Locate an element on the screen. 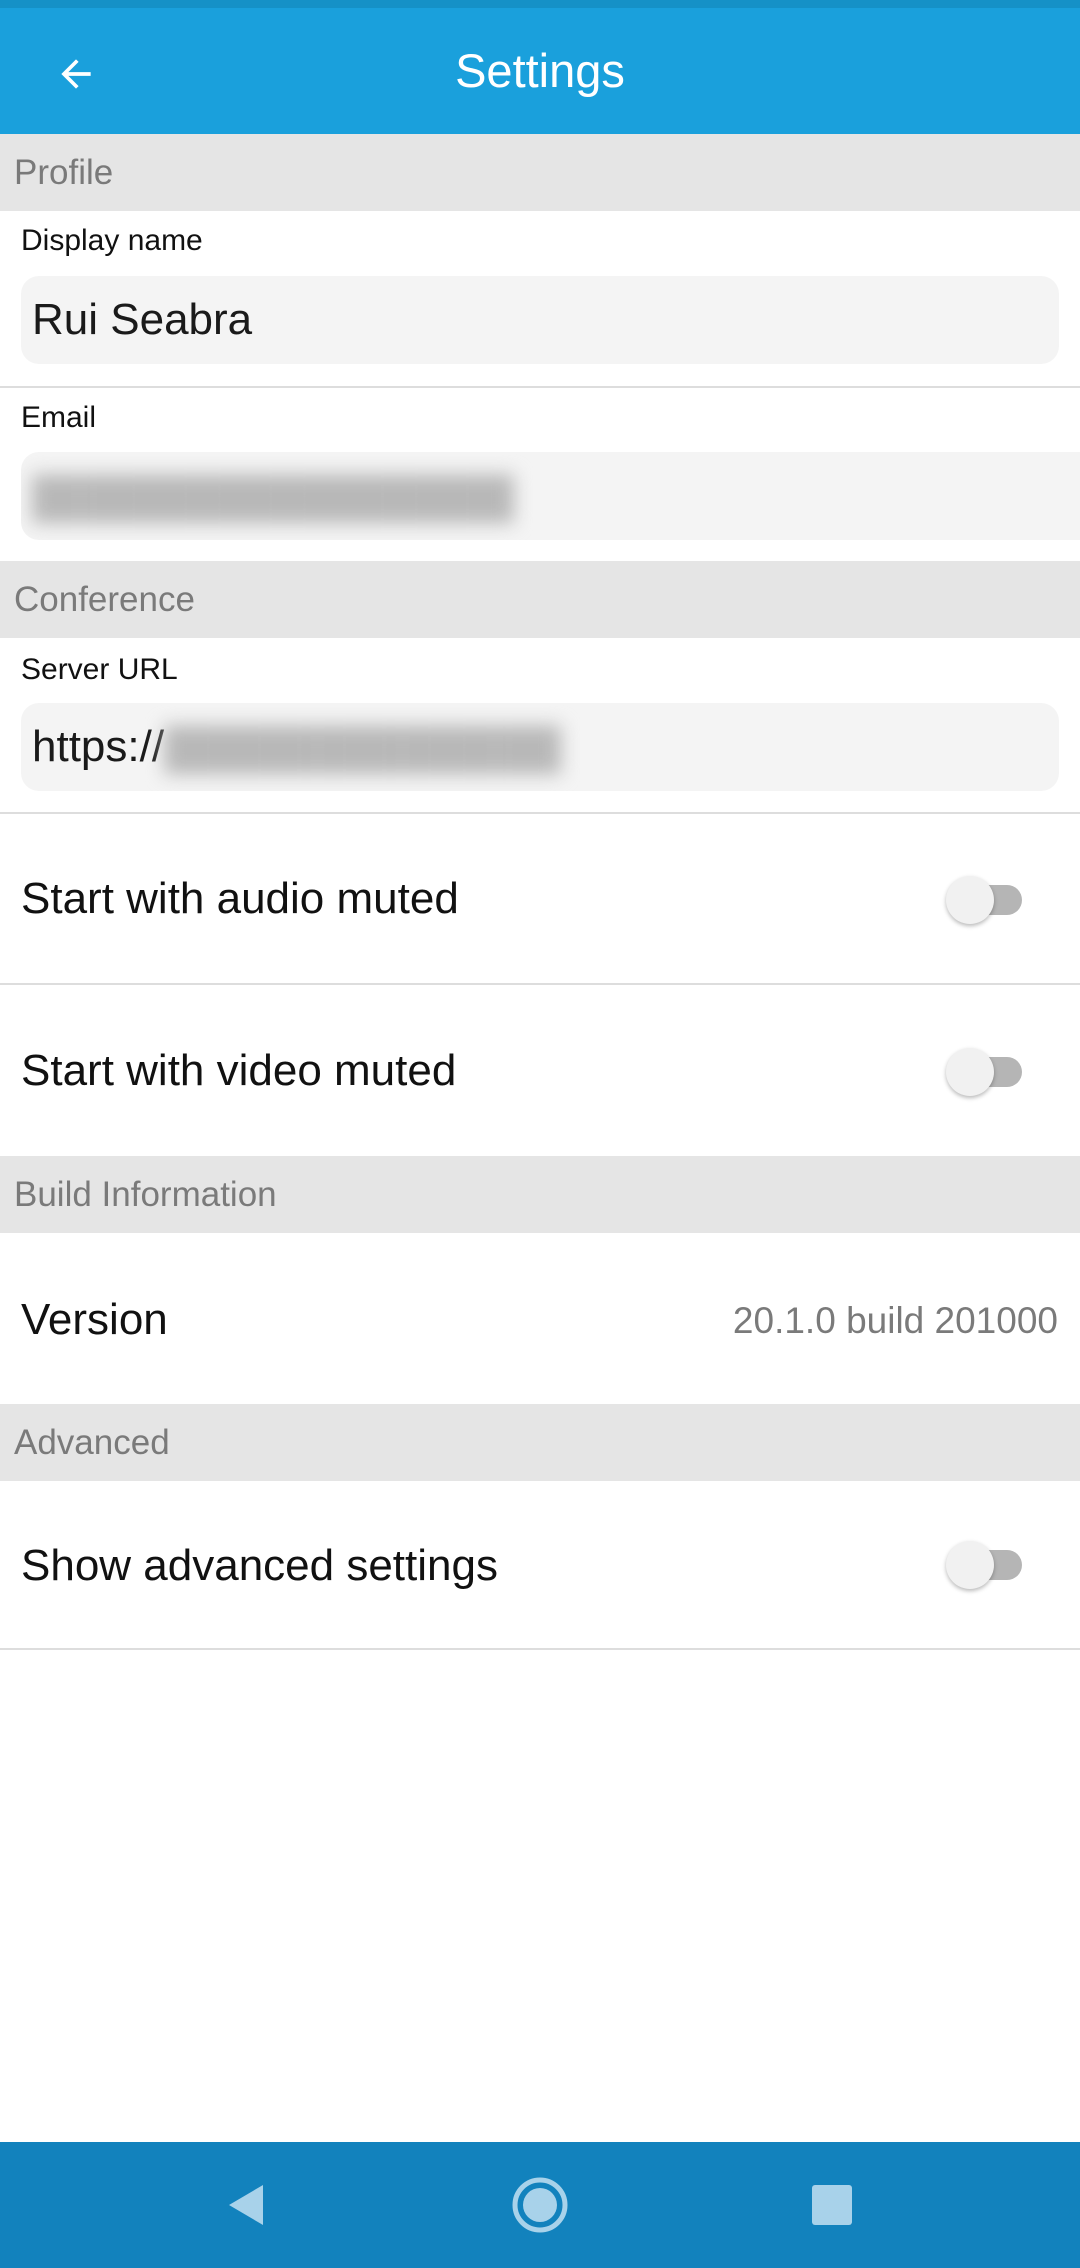 The image size is (1080, 2268). nav-recents-button is located at coordinates (832, 2205).